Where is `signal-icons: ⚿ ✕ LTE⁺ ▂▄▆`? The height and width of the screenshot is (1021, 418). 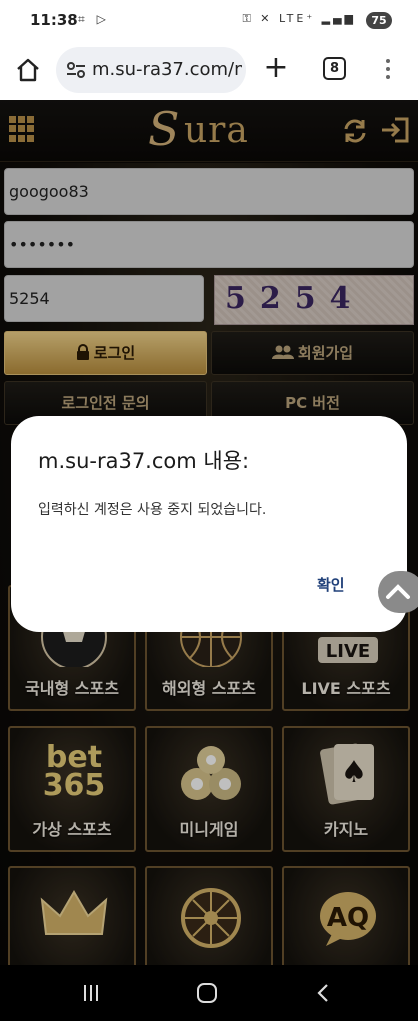
signal-icons: ⚿ ✕ LTE⁺ ▂▄▆ is located at coordinates (299, 18).